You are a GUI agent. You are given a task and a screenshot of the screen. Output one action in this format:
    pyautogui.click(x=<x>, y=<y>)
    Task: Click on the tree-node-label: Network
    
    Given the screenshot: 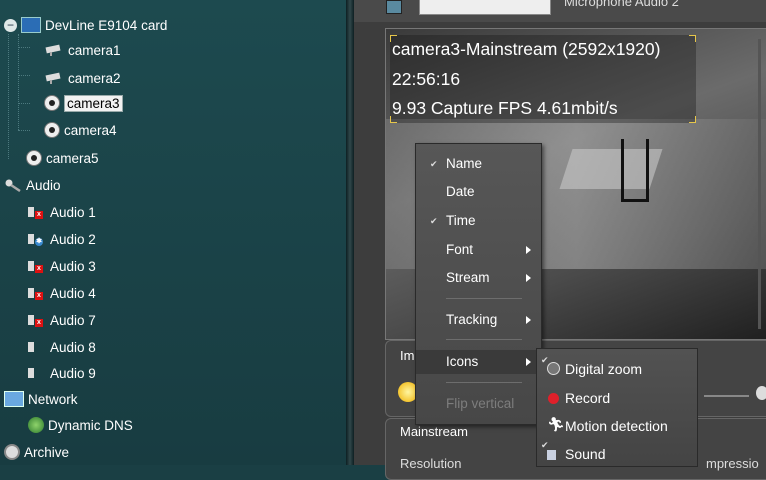 What is the action you would take?
    pyautogui.click(x=53, y=399)
    